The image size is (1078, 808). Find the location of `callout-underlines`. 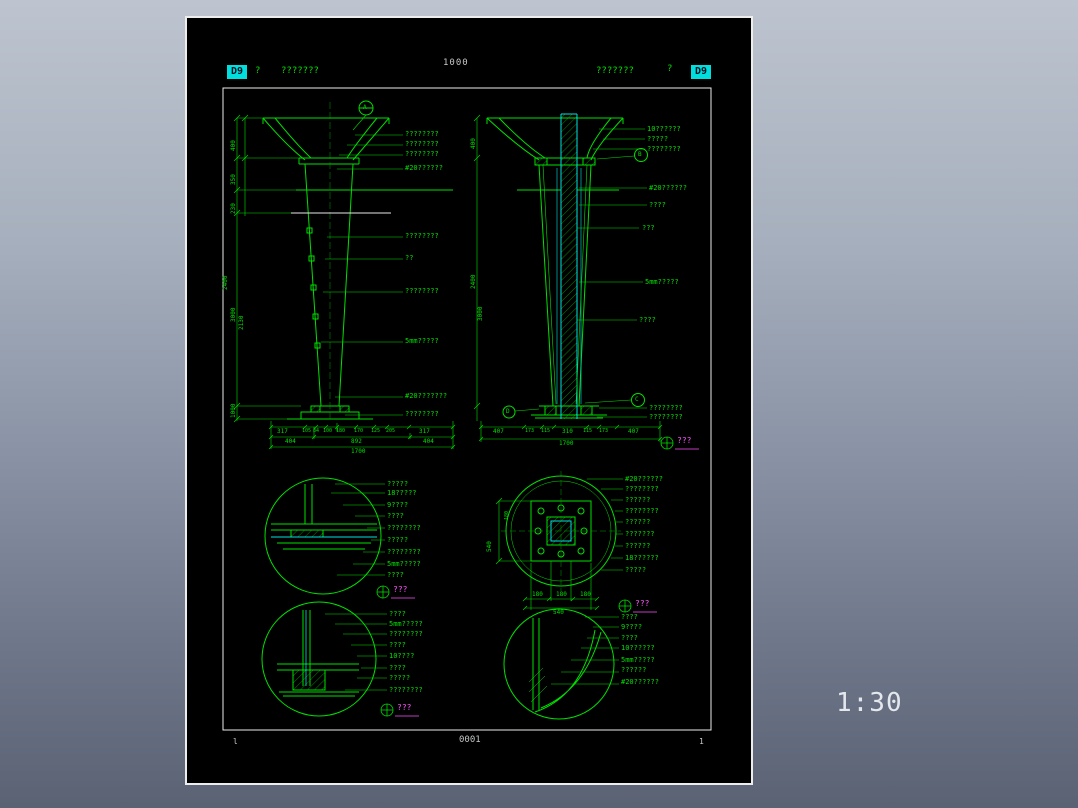

callout-underlines is located at coordinates (545, 582).